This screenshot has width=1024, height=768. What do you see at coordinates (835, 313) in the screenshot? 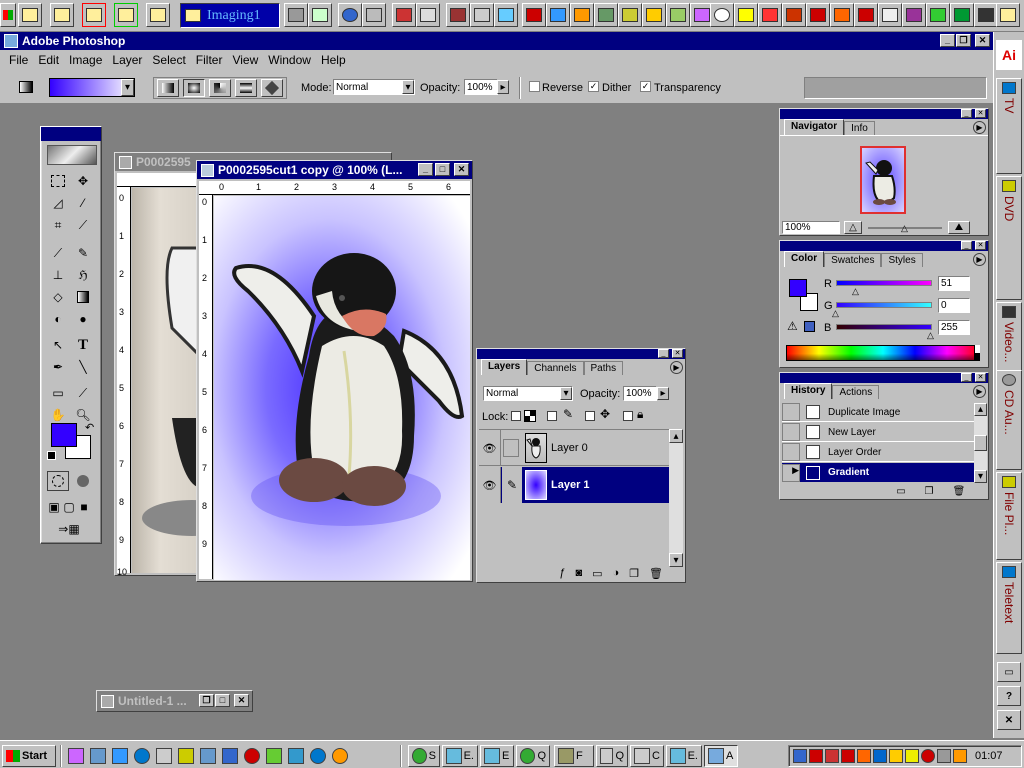
I see `g-slider-thumb: △` at bounding box center [835, 313].